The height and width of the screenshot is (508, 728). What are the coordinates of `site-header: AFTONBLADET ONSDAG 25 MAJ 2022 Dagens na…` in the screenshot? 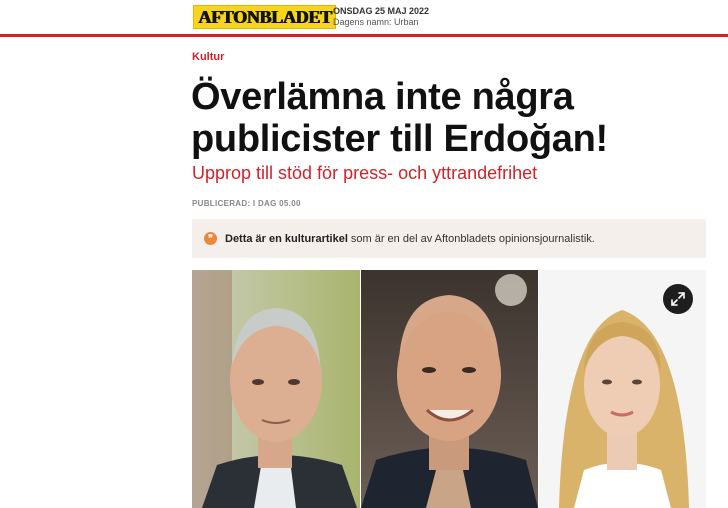 It's located at (364, 18).